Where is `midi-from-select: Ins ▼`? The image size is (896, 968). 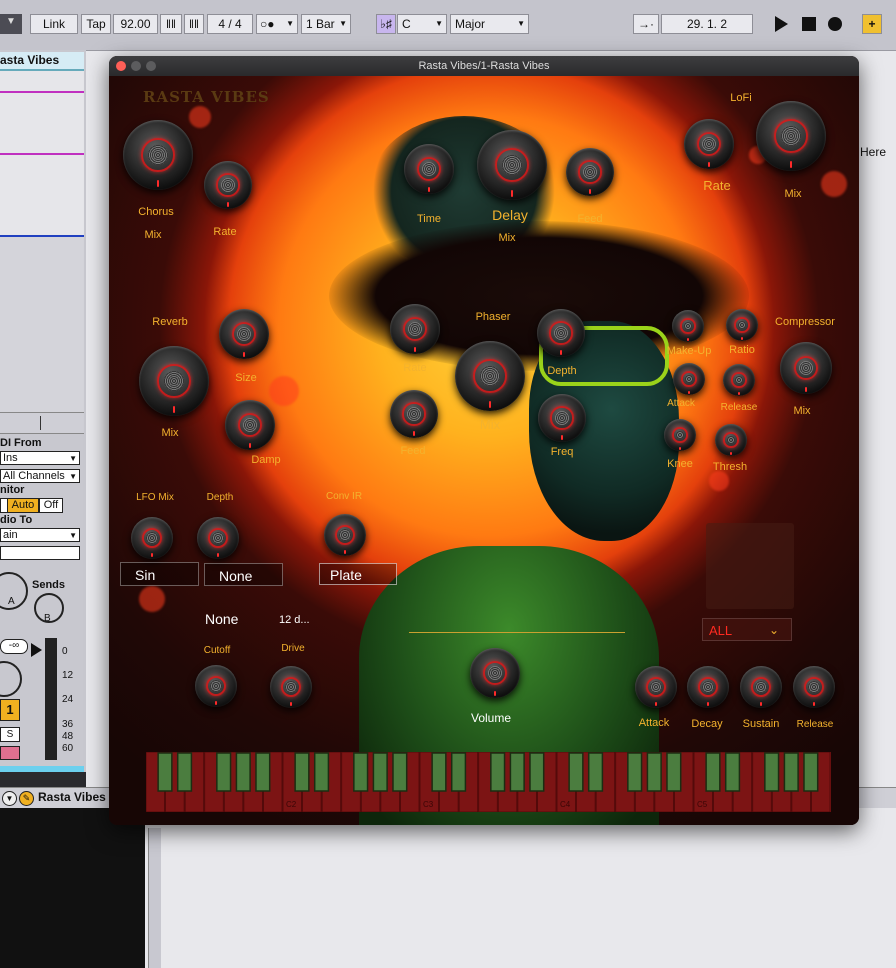
midi-from-select: Ins ▼ is located at coordinates (40, 458).